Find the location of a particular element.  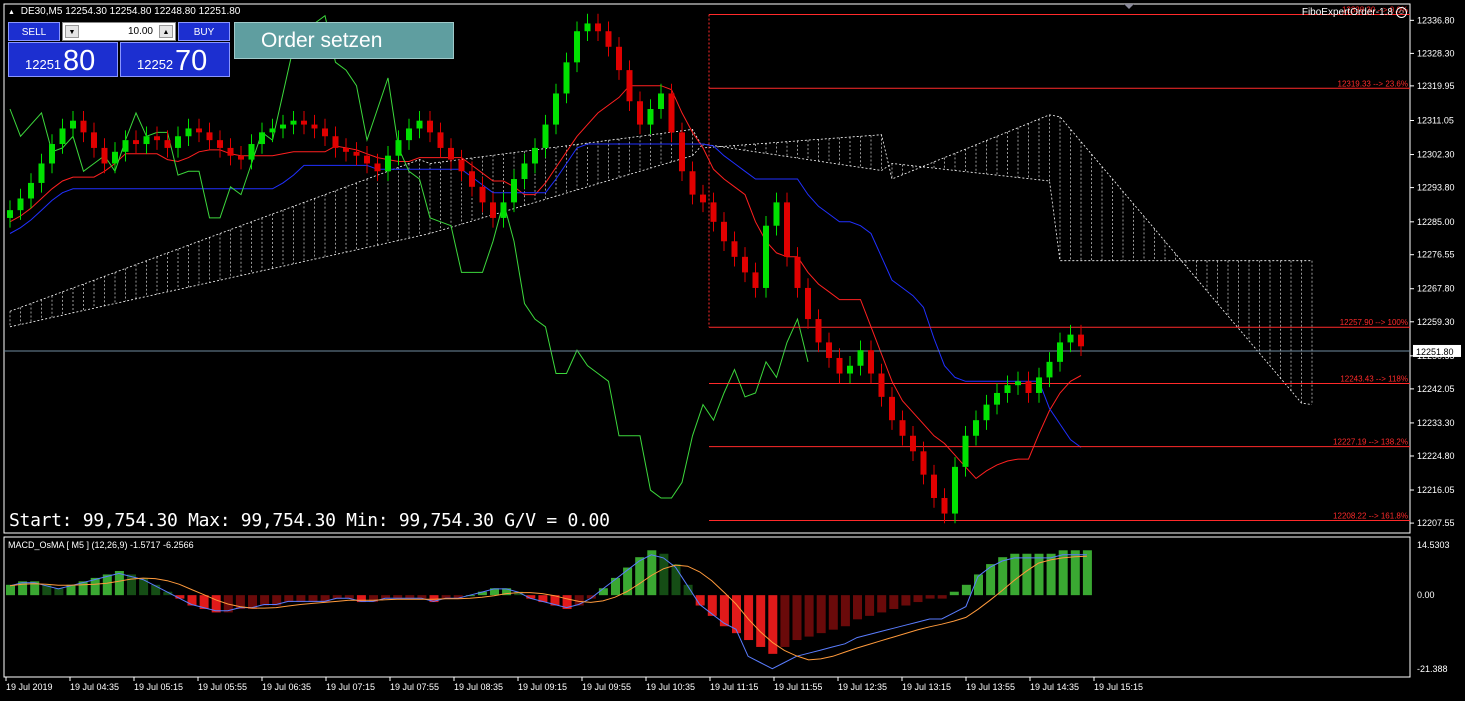

lot-decrease-icon: ▼ is located at coordinates (72, 31).